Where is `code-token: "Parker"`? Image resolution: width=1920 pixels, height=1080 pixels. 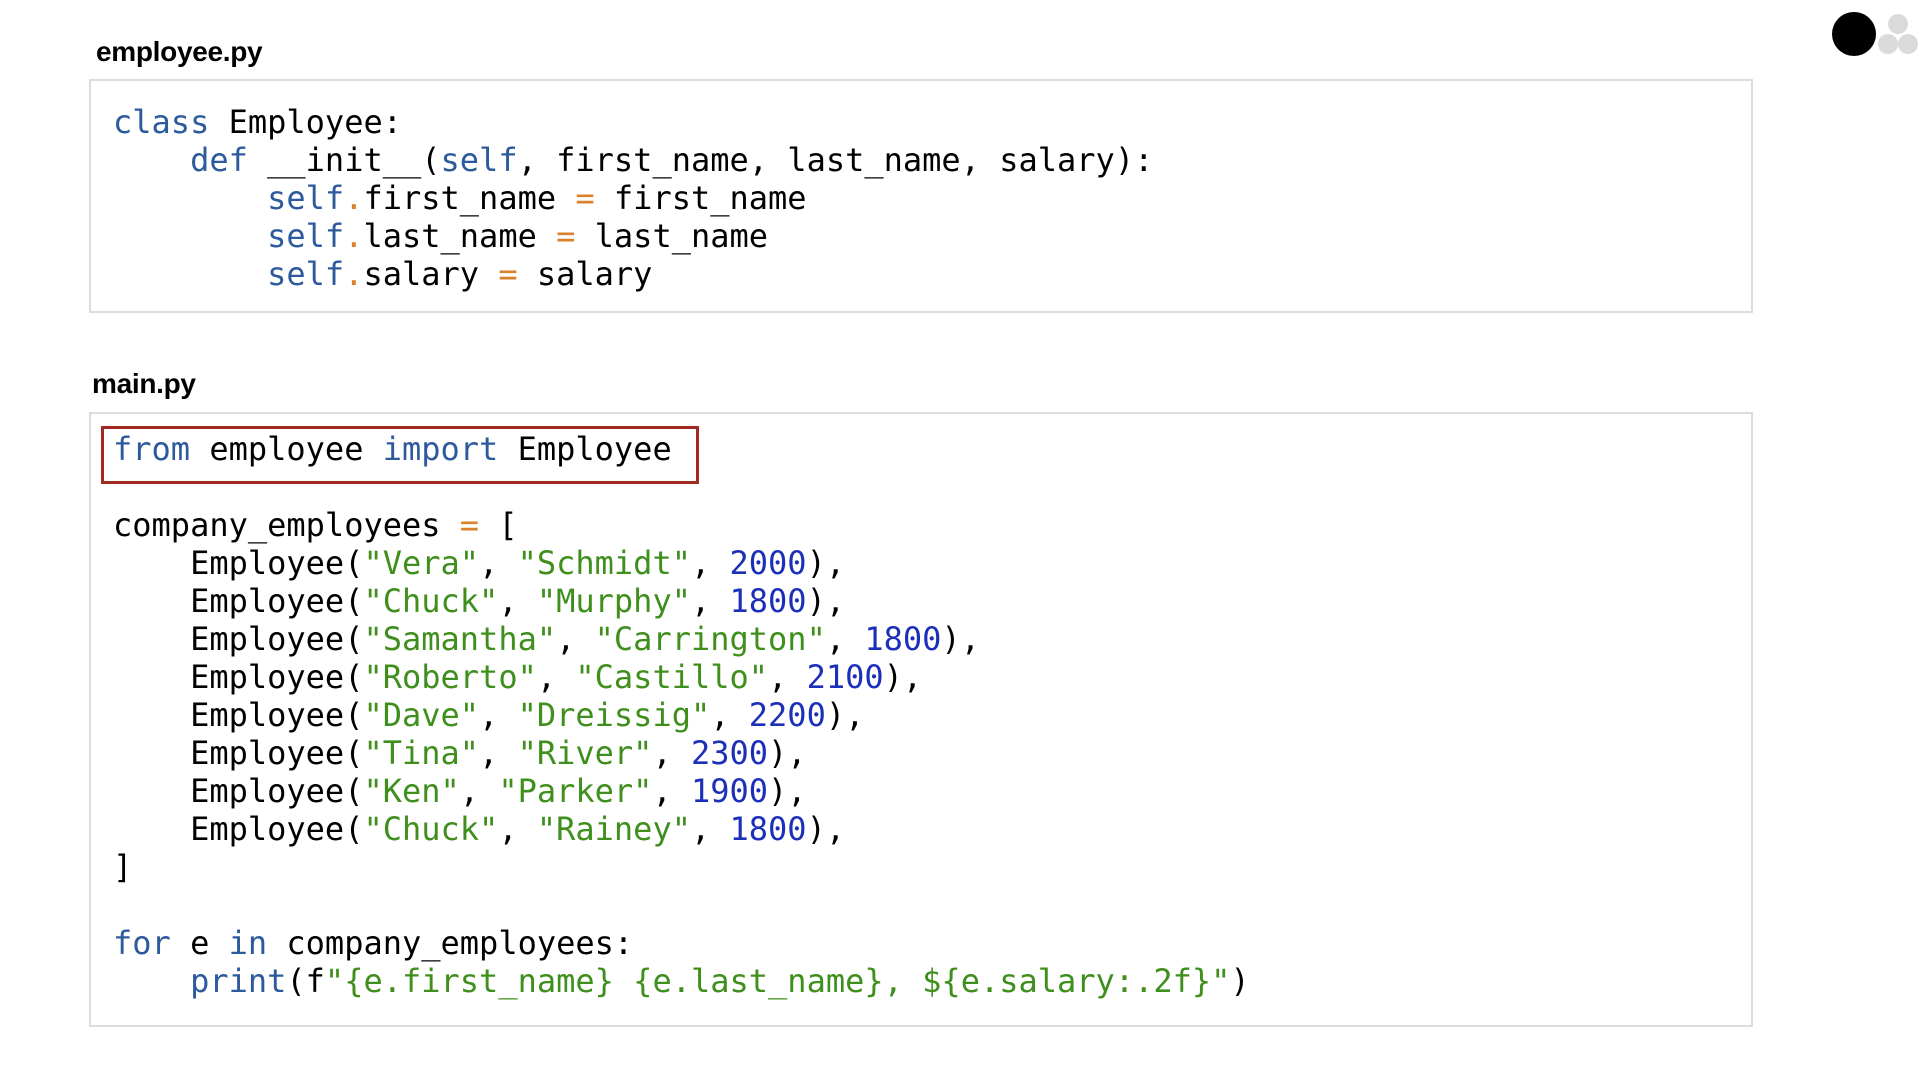 code-token: "Parker" is located at coordinates (575, 791).